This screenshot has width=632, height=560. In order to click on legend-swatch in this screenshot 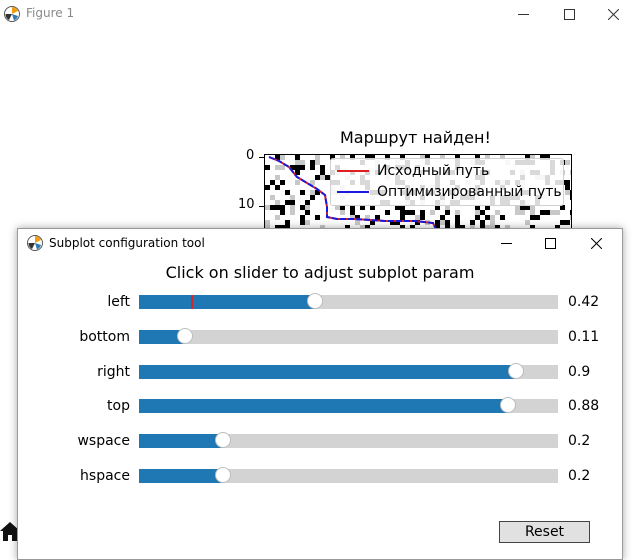, I will do `click(353, 192)`.